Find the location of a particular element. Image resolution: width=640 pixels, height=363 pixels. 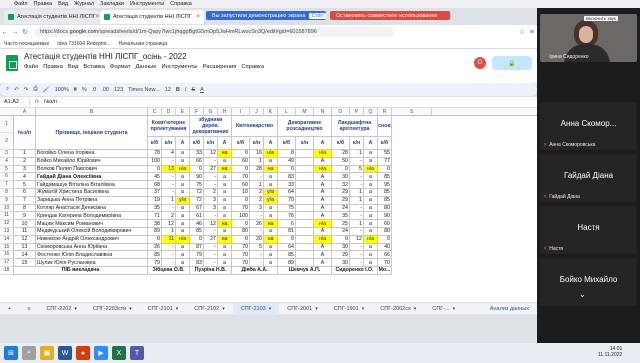

table-cell: 76 is located at coordinates (287, 216).